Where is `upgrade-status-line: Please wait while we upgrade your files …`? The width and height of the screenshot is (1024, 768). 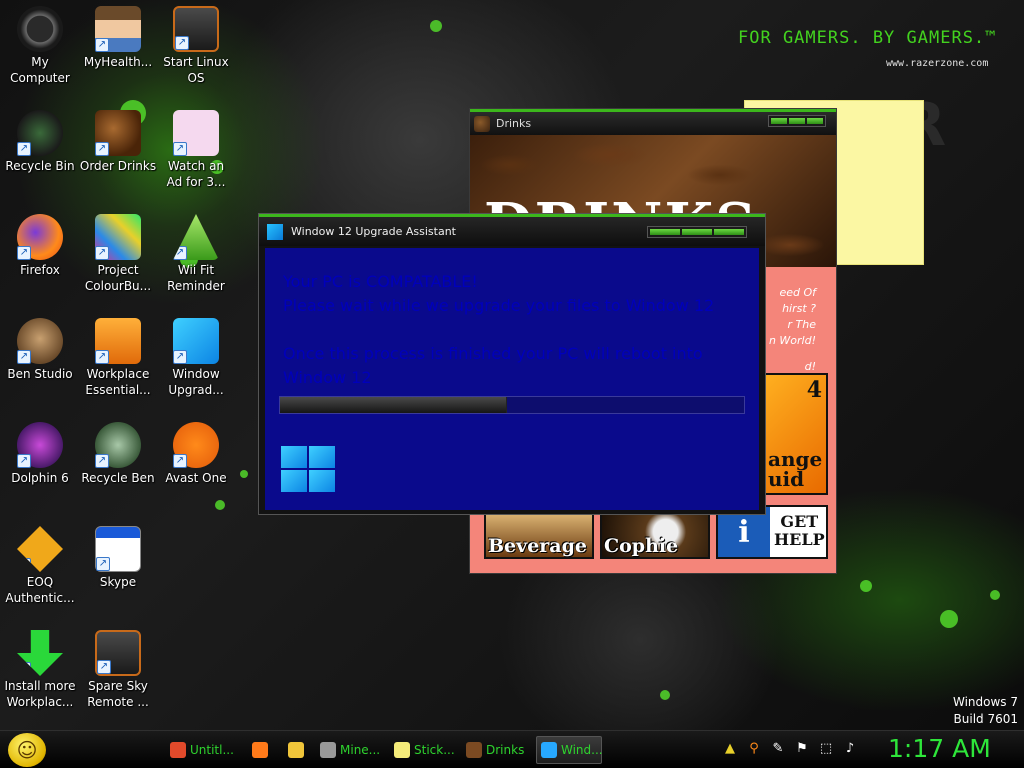
upgrade-status-line: Please wait while we upgrade your files … is located at coordinates (499, 305).